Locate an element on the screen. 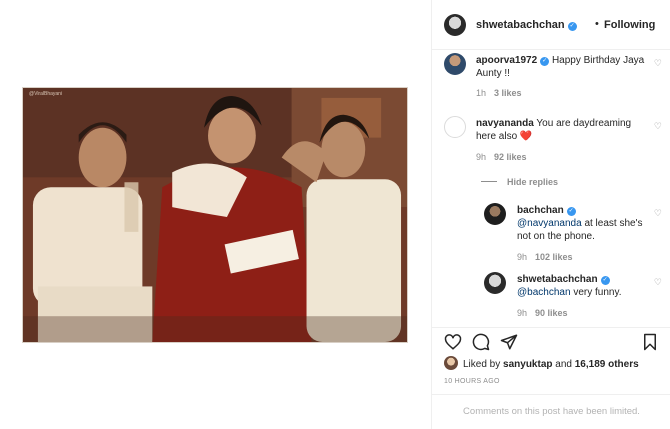 Image resolution: width=670 pixels, height=429 pixels. liker-username: sanyuktap is located at coordinates (527, 364).